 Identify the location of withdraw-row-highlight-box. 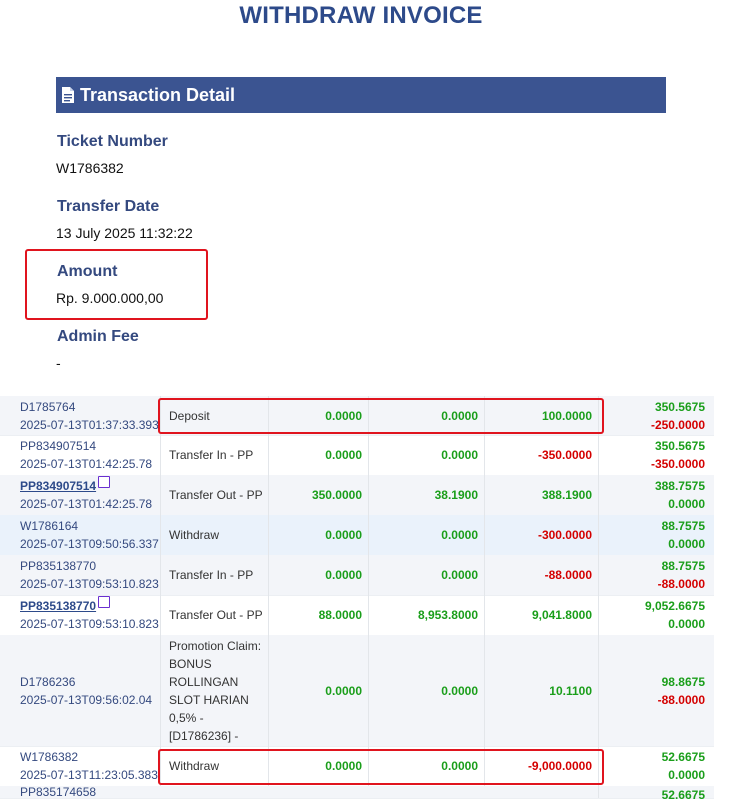
(381, 767).